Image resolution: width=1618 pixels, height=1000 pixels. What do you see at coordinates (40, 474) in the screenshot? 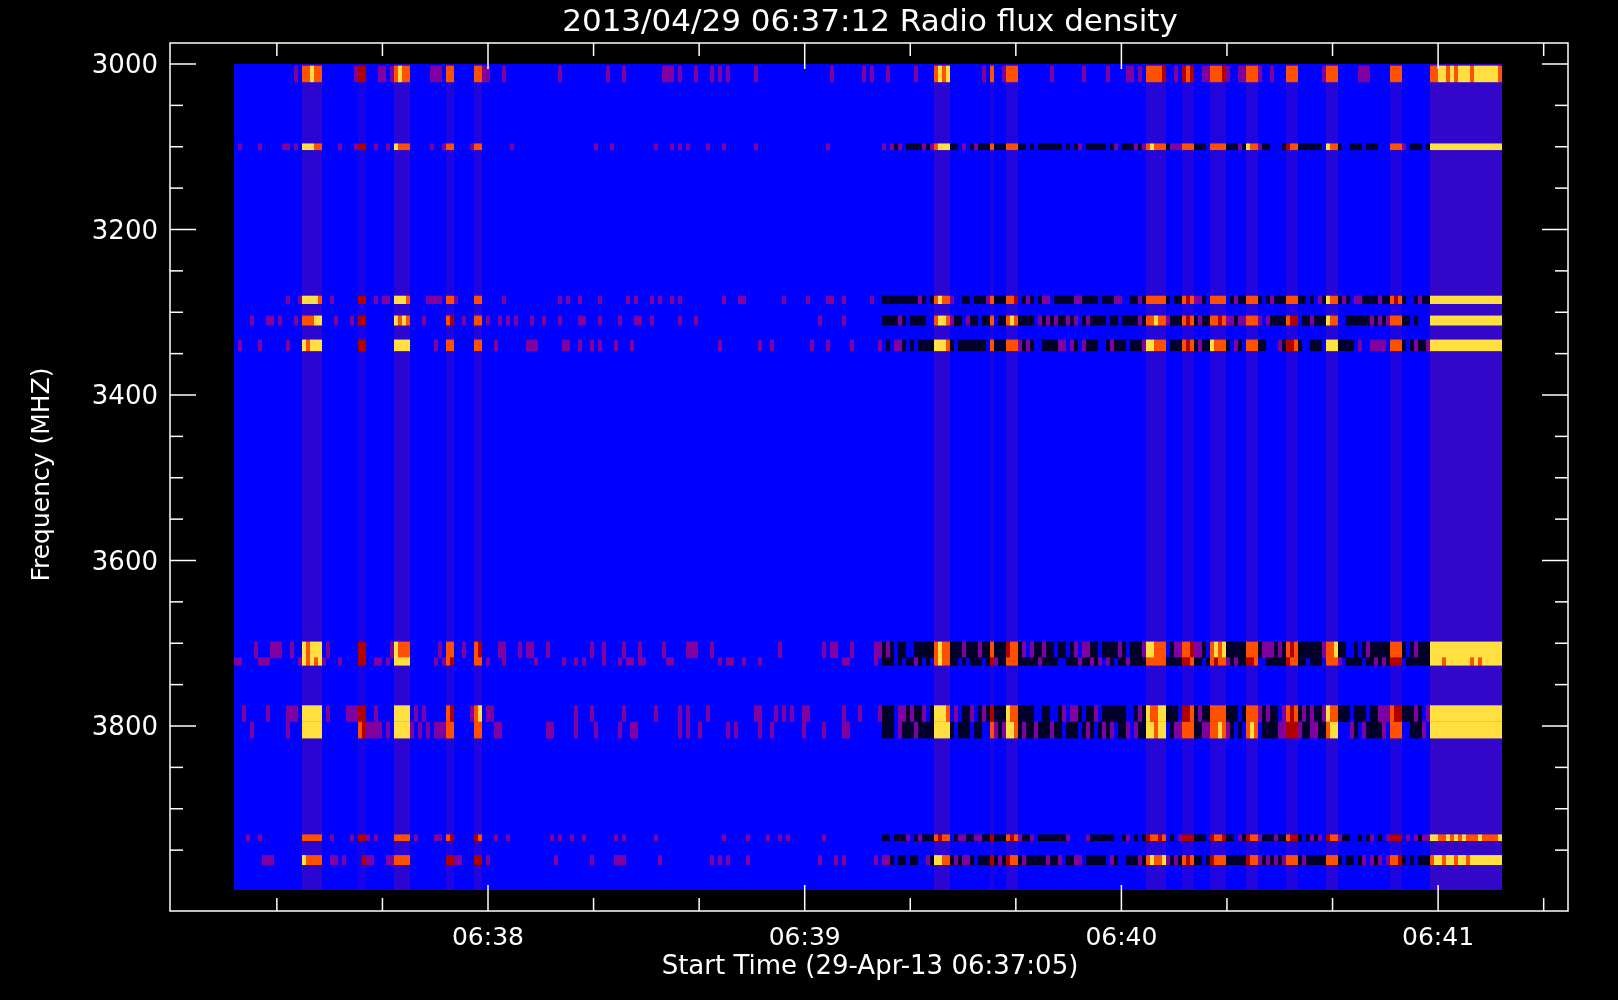
I see `y-axis-label: Frequency (MHZ)` at bounding box center [40, 474].